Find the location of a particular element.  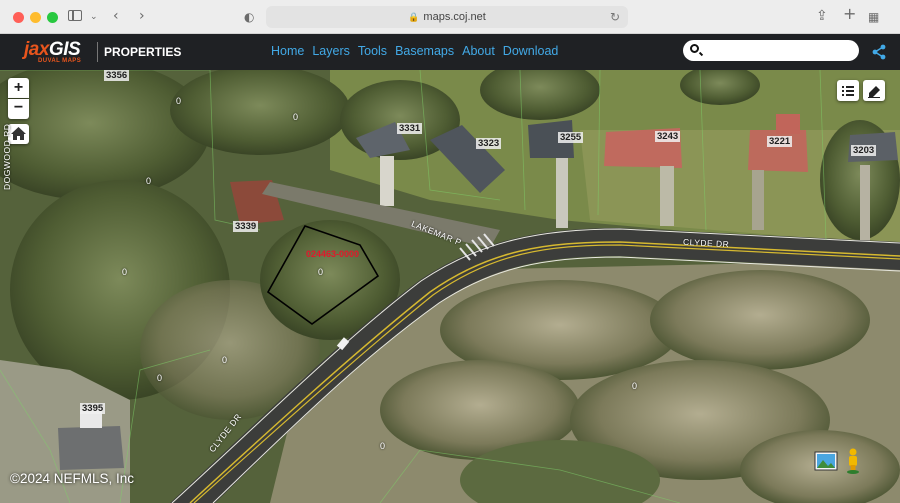

house-number-label: 3203 is located at coordinates (864, 150).